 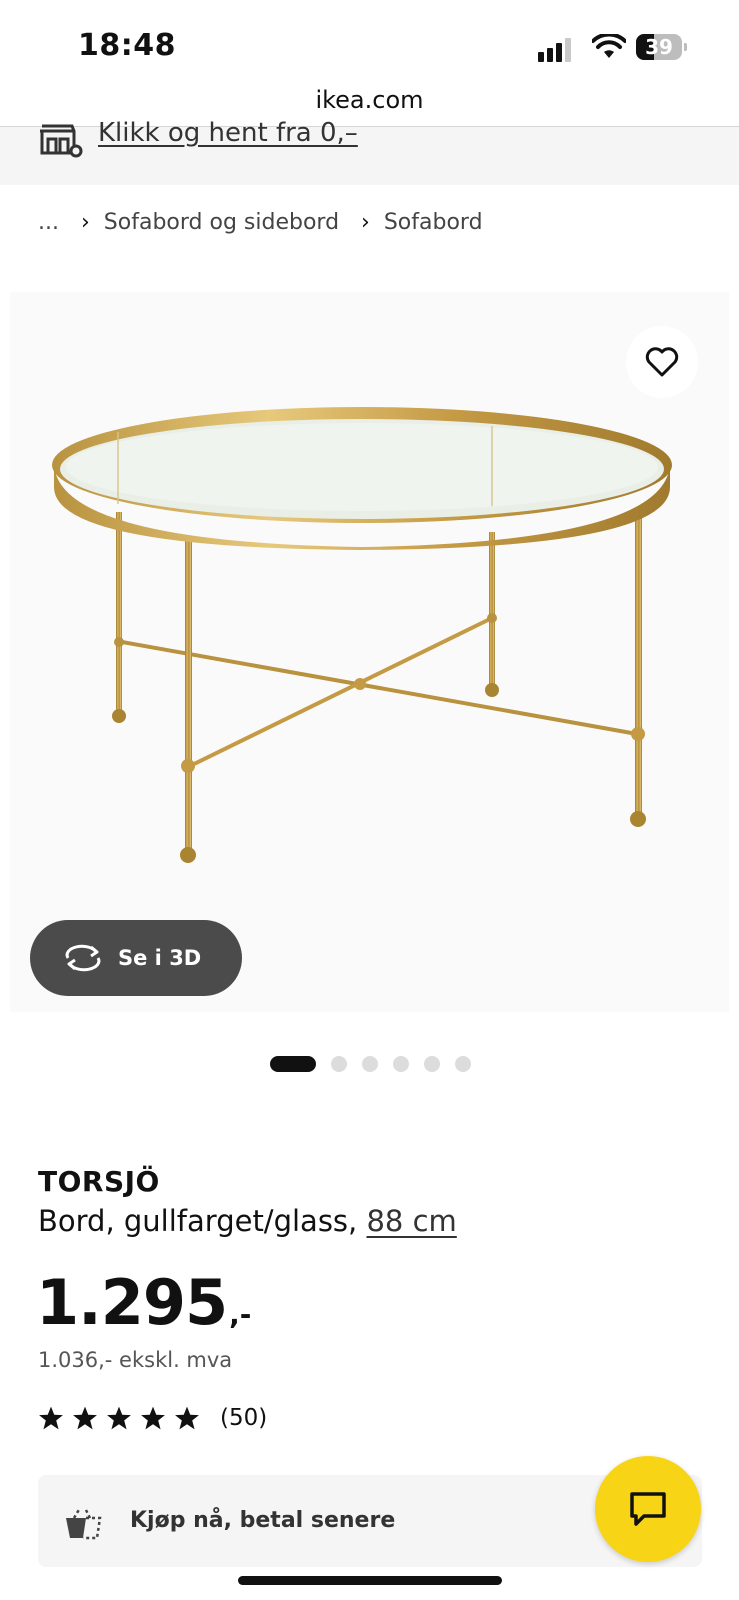 I want to click on product-description: Bord, gullfarget/glass, 88 cm, so click(x=247, y=1221).